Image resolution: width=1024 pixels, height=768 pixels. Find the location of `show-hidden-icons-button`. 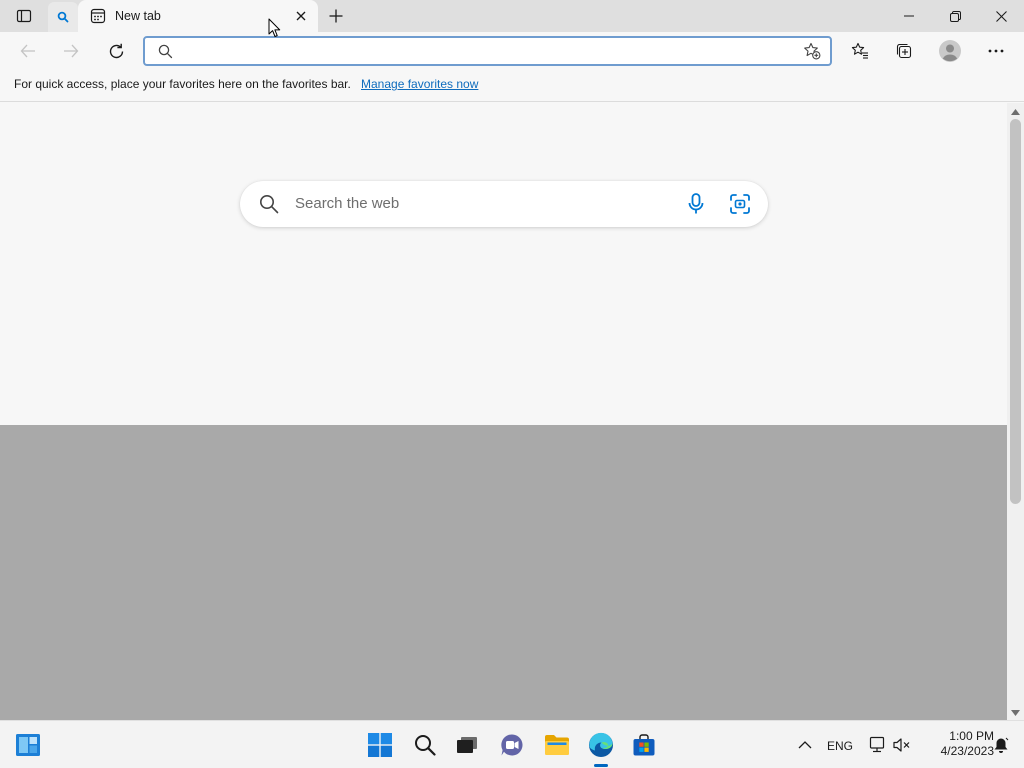

show-hidden-icons-button is located at coordinates (805, 745).